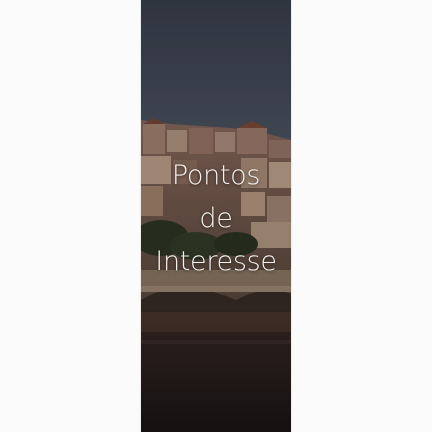 This screenshot has height=432, width=432. Describe the element at coordinates (216, 175) in the screenshot. I see `title-line-1: Pontos` at that location.